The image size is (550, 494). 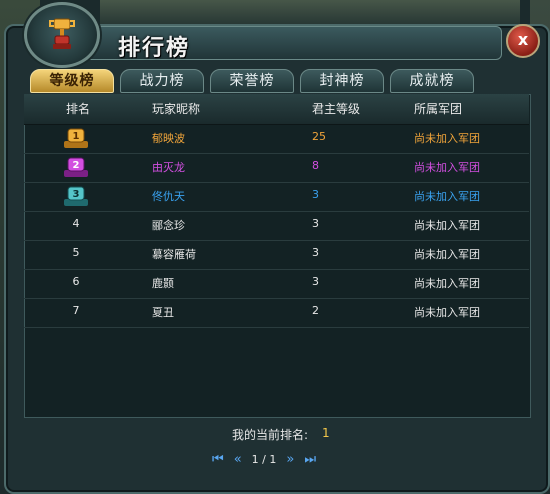 I want to click on my-rank-label: 我的当前排名:, so click(x=270, y=435).